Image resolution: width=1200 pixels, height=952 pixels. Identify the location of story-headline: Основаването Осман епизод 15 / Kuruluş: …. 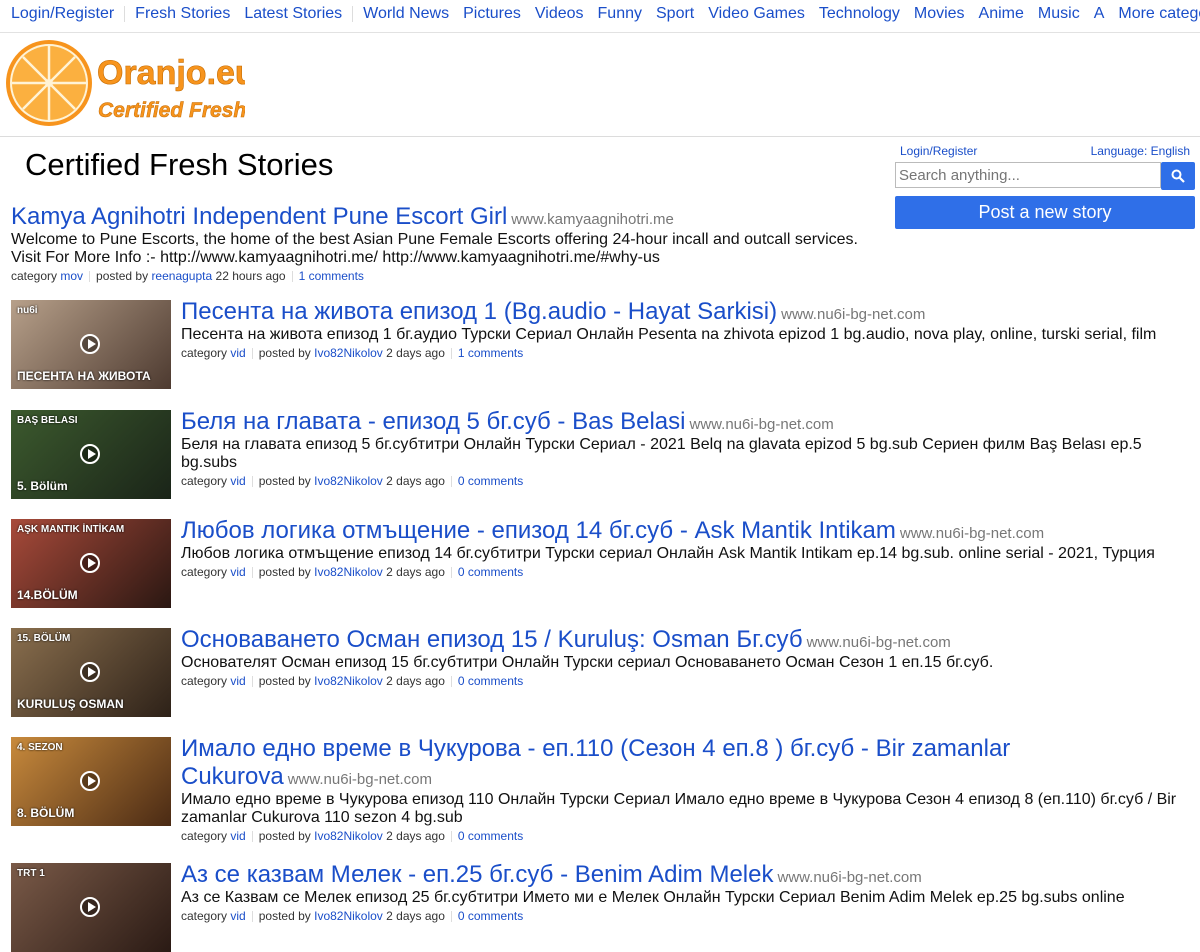
(681, 640).